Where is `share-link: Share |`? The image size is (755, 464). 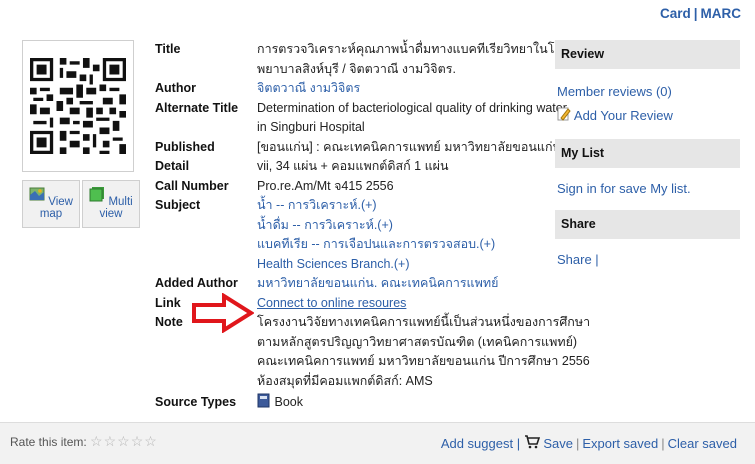
share-link: Share | is located at coordinates (578, 259).